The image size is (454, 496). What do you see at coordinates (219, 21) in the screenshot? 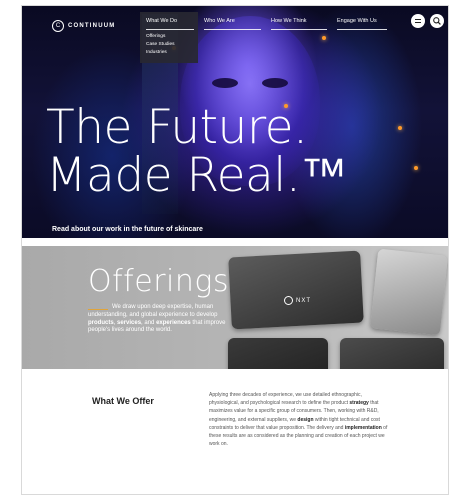
I see `nav-who-we-are-label: Who We Are` at bounding box center [219, 21].